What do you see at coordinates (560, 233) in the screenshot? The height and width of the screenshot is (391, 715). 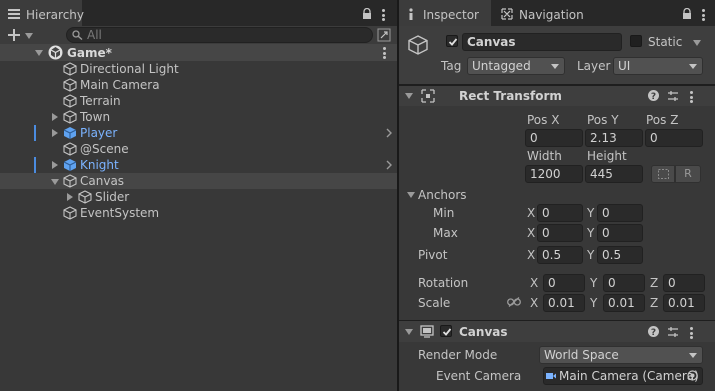 I see `max-x-input: 0` at bounding box center [560, 233].